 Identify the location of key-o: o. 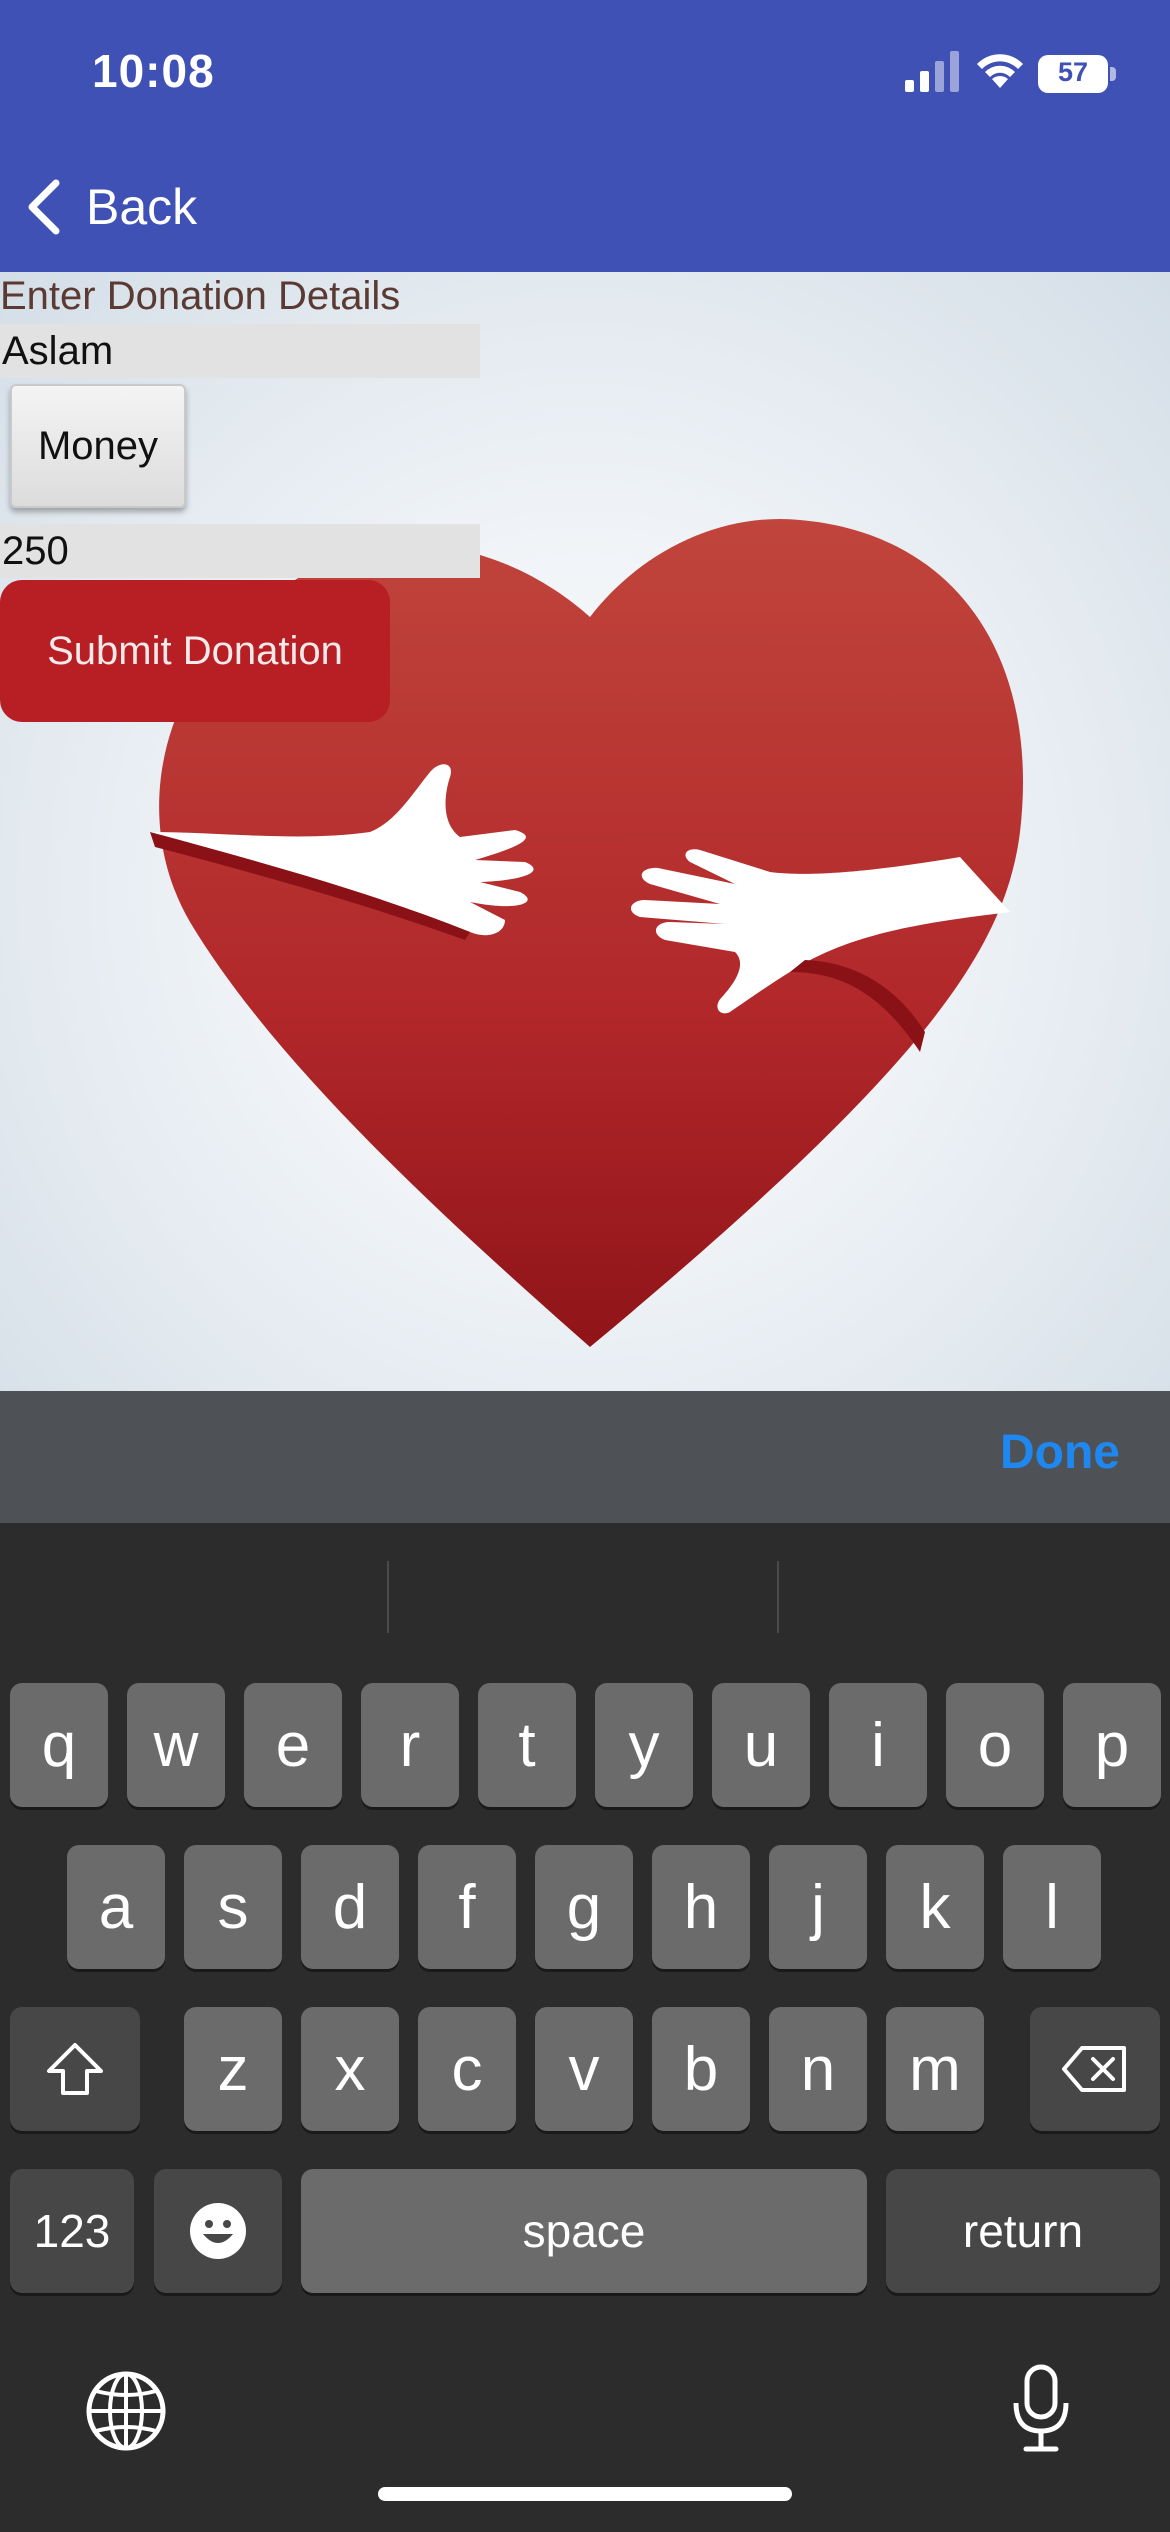
(995, 1745).